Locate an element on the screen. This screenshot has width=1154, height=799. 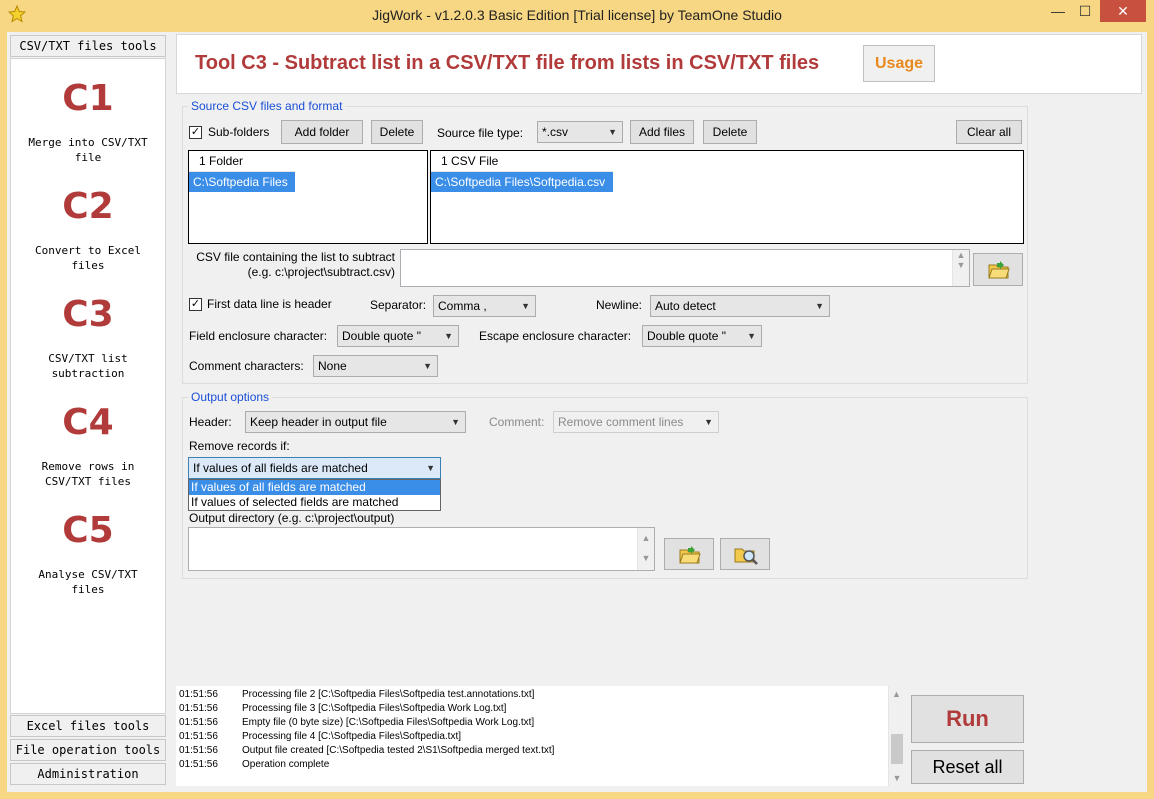
tool-c1: C1 Merge into CSV/TXT file is located at coordinates (88, 121).